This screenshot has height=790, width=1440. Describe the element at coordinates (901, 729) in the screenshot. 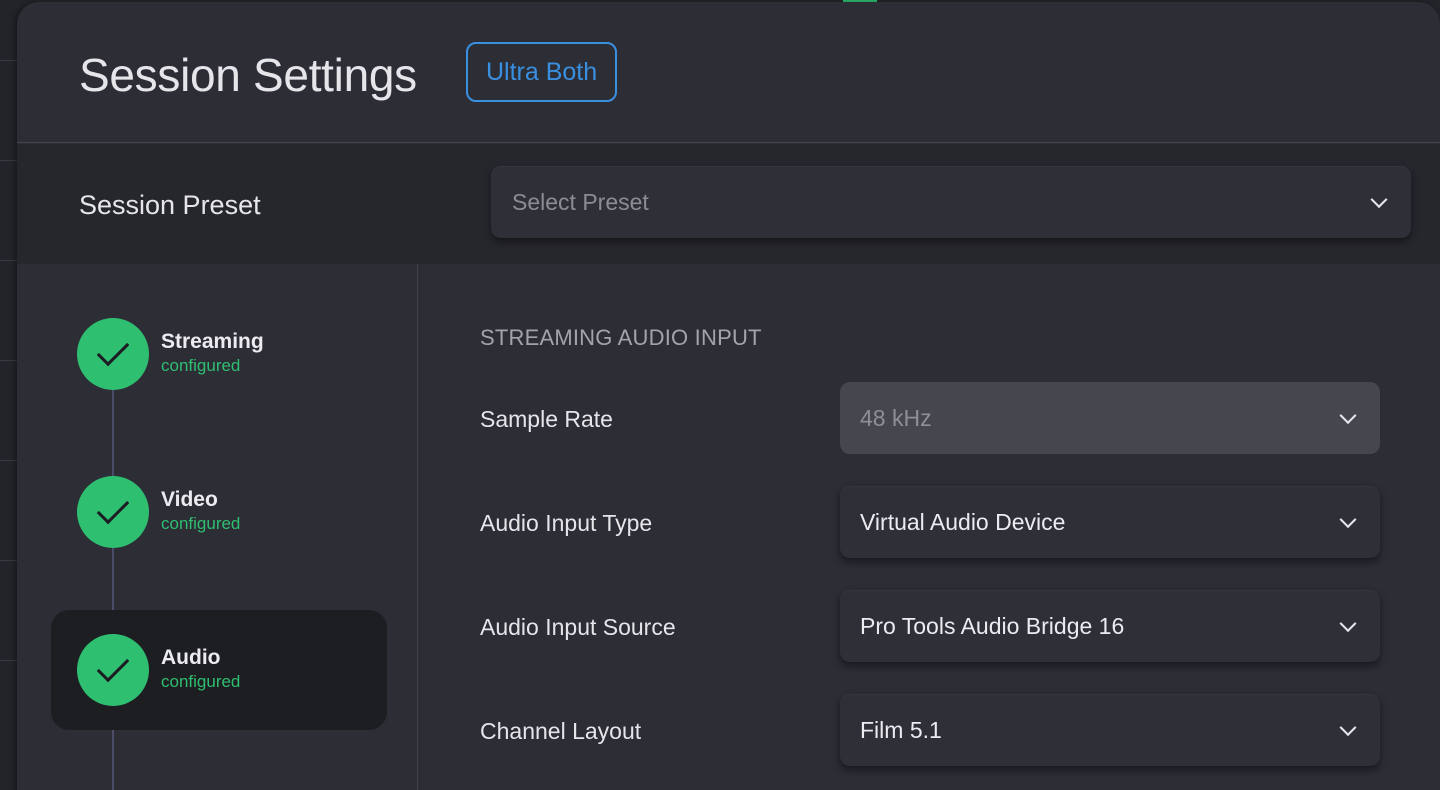

I see `channel-layout-value: Film 5.1` at that location.